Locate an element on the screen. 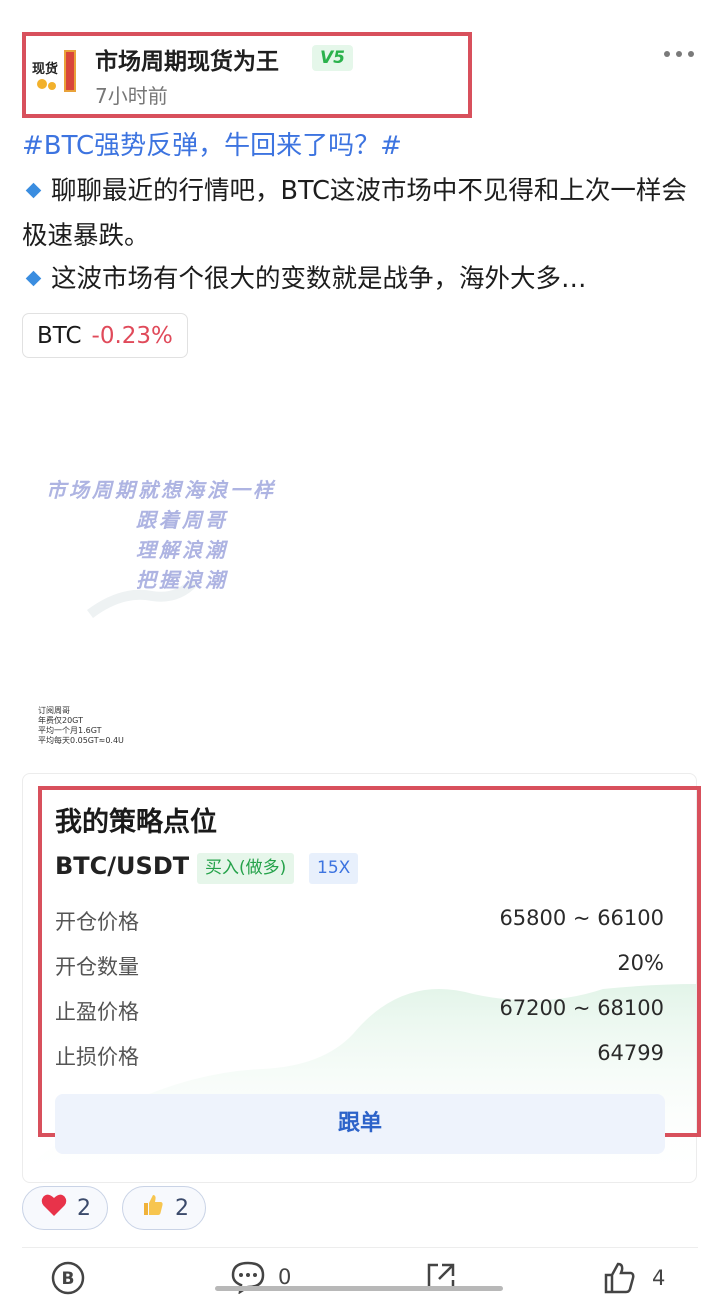  ticker-chip: BTC -0.23% is located at coordinates (105, 335).